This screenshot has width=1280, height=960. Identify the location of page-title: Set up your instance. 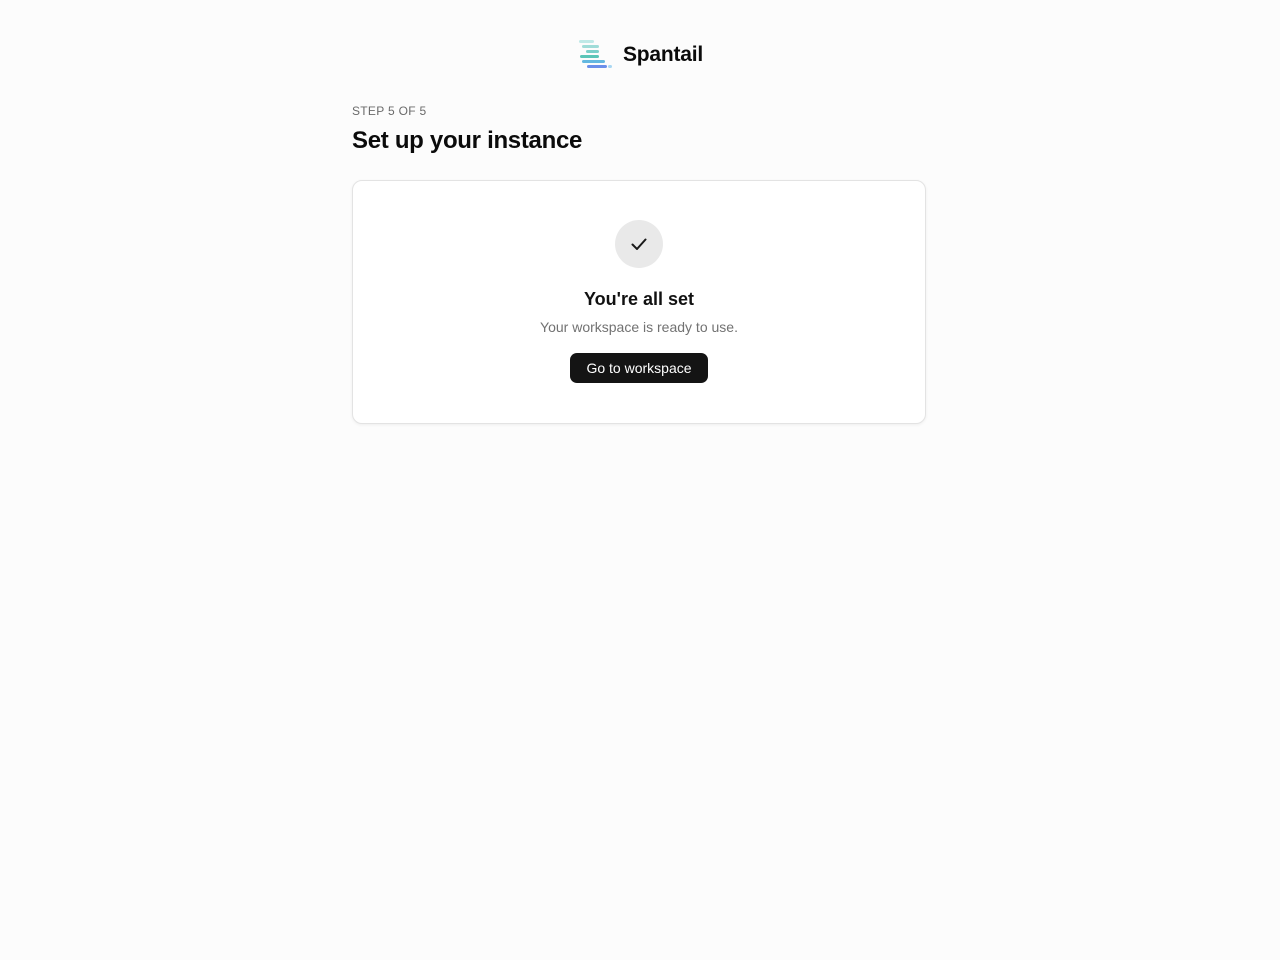
(467, 140).